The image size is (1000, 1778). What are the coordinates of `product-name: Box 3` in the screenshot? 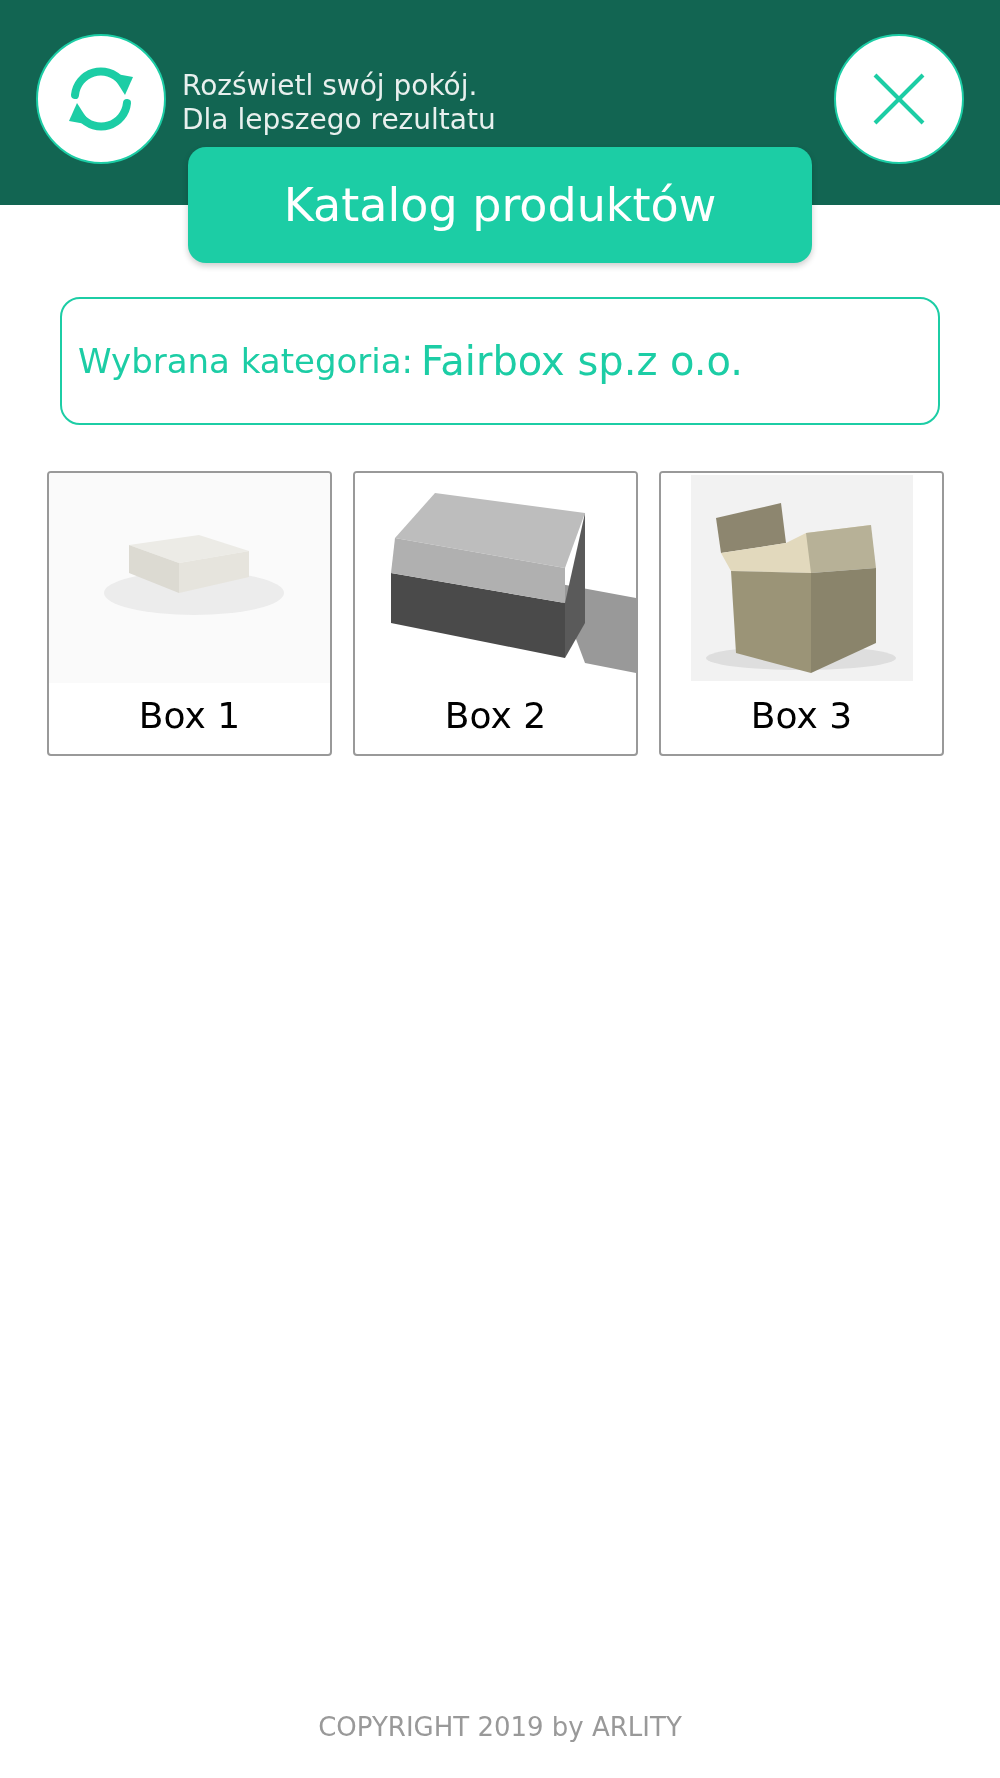 It's located at (801, 715).